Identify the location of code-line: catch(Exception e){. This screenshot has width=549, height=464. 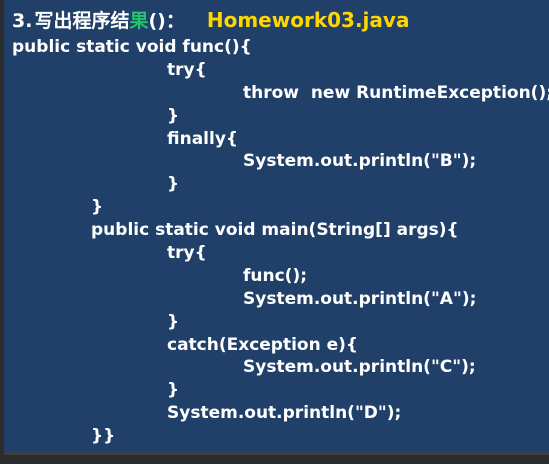
(263, 344).